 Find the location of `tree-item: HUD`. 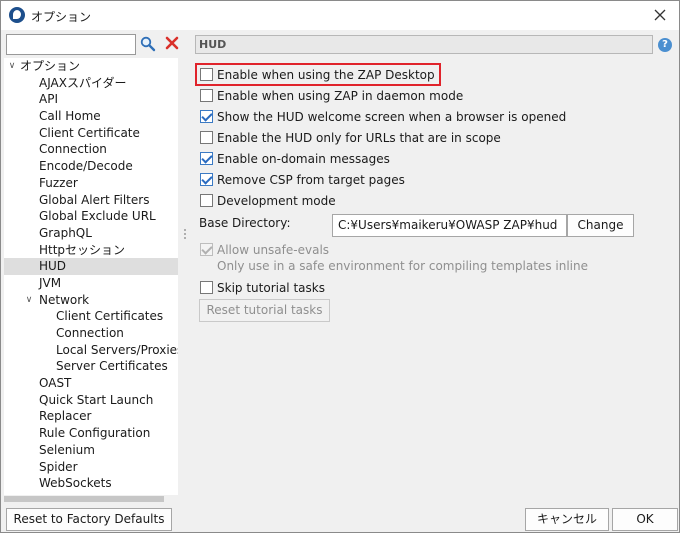

tree-item: HUD is located at coordinates (91, 266).